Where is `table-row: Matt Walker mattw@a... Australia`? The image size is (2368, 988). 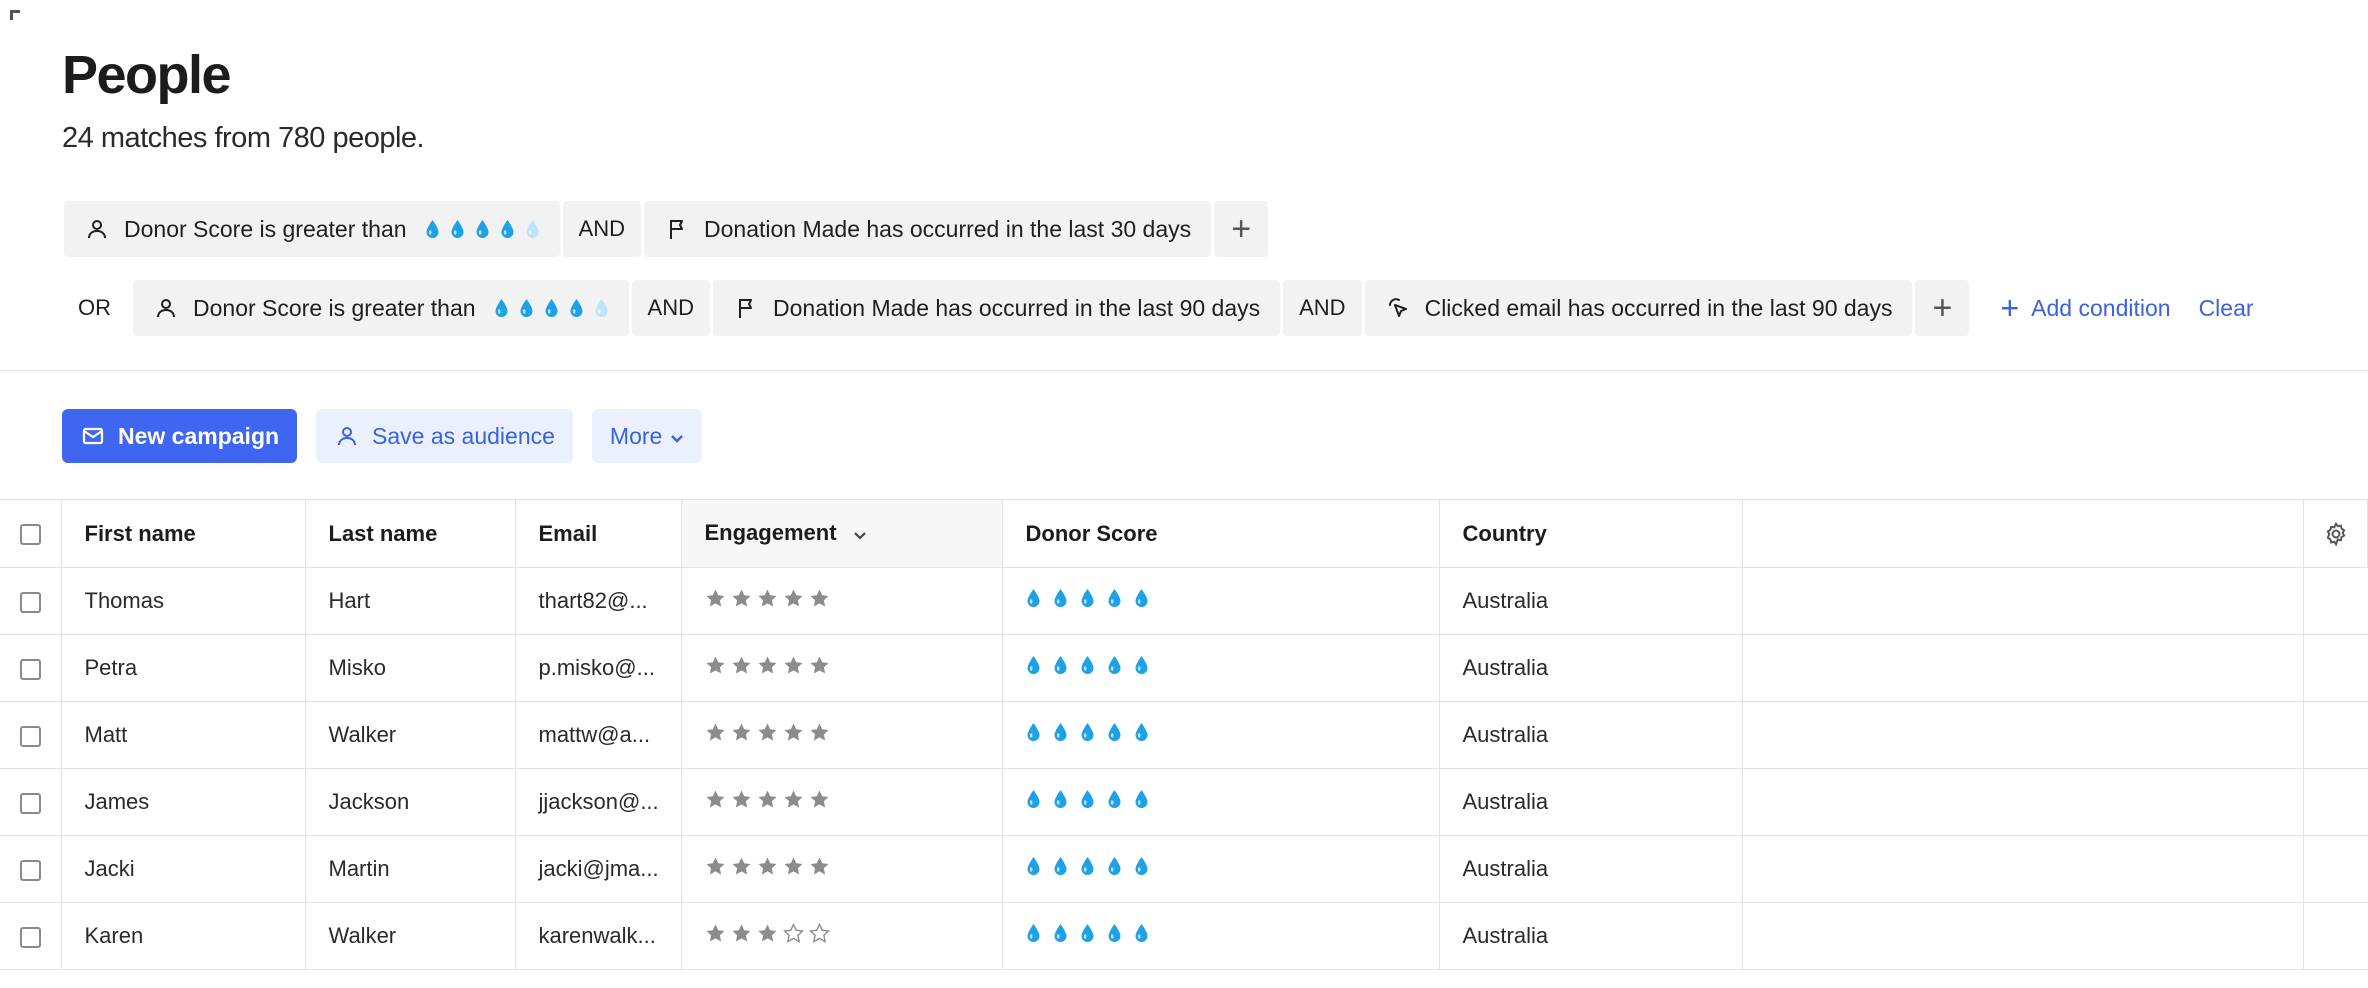
table-row: Matt Walker mattw@a... Australia is located at coordinates (1184, 735).